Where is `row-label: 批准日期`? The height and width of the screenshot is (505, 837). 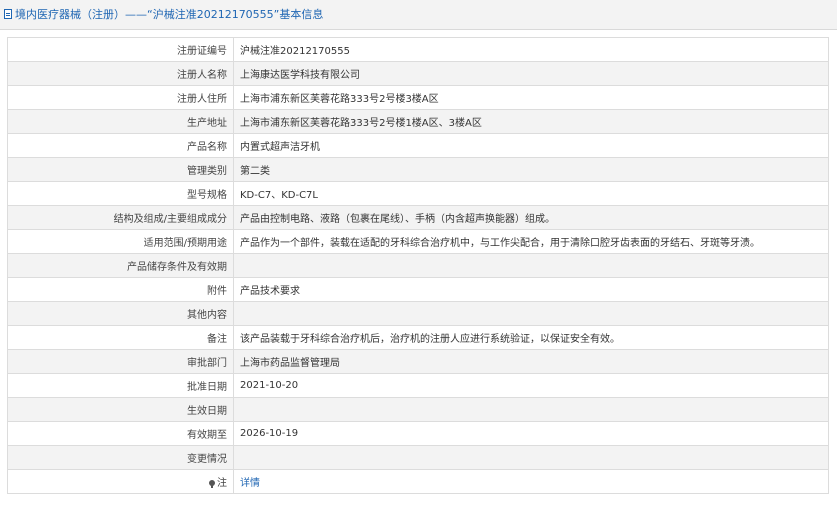 row-label: 批准日期 is located at coordinates (120, 385).